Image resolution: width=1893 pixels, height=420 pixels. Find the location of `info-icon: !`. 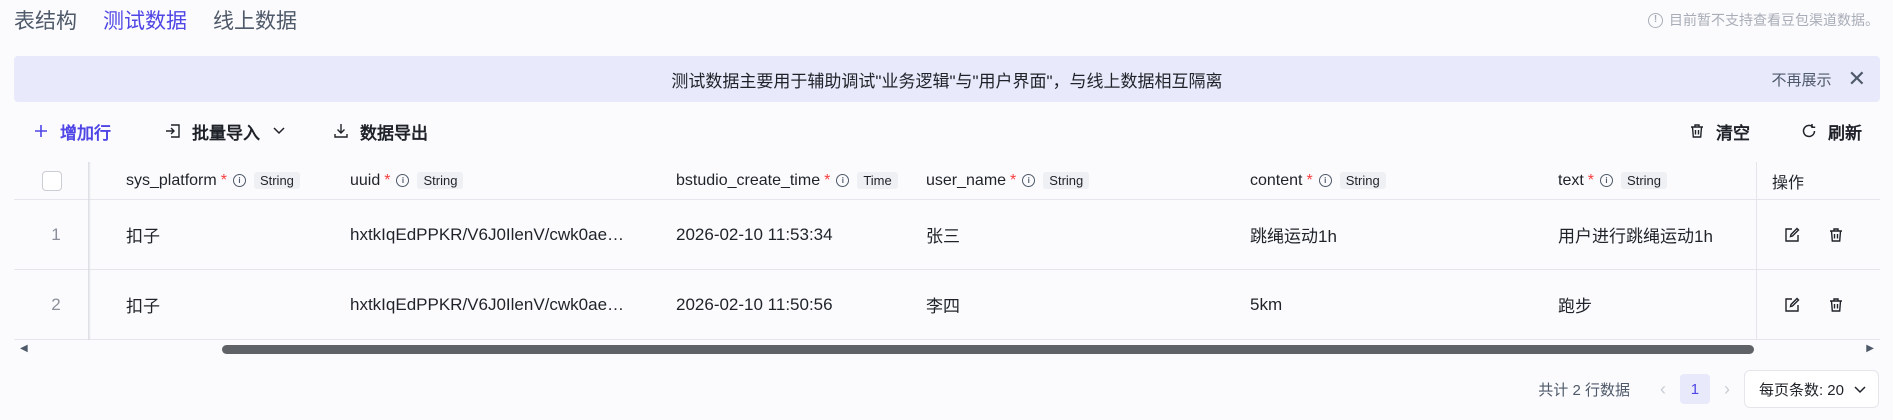

info-icon: ! is located at coordinates (1655, 20).